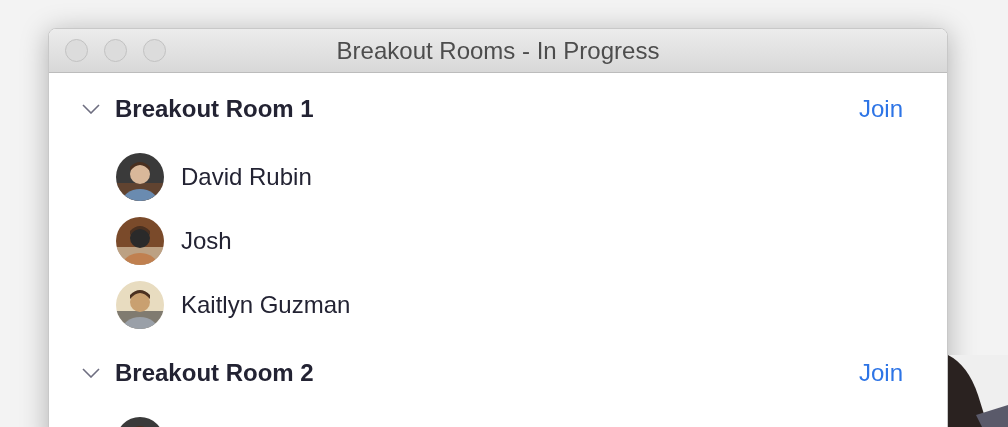 The image size is (1008, 427). Describe the element at coordinates (498, 50) in the screenshot. I see `window-title: Breakout Rooms - In Progress` at that location.